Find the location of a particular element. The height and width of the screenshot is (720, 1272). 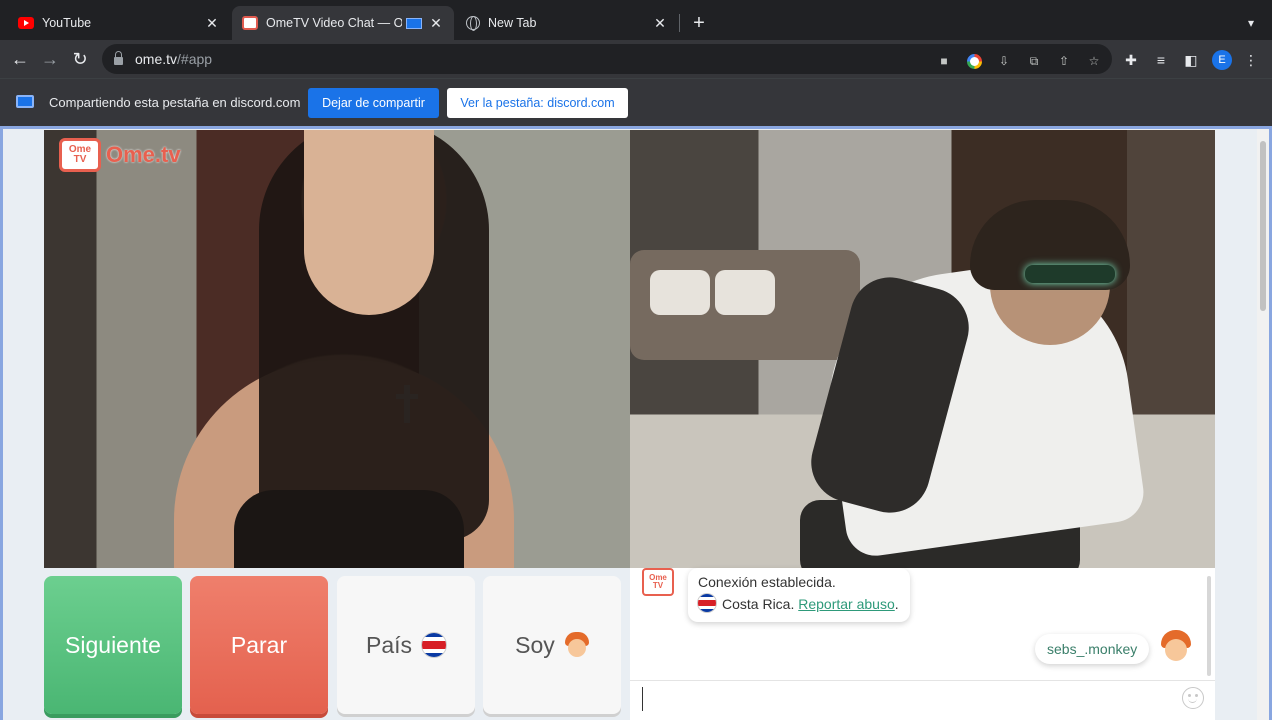

globe-icon is located at coordinates (473, 23).